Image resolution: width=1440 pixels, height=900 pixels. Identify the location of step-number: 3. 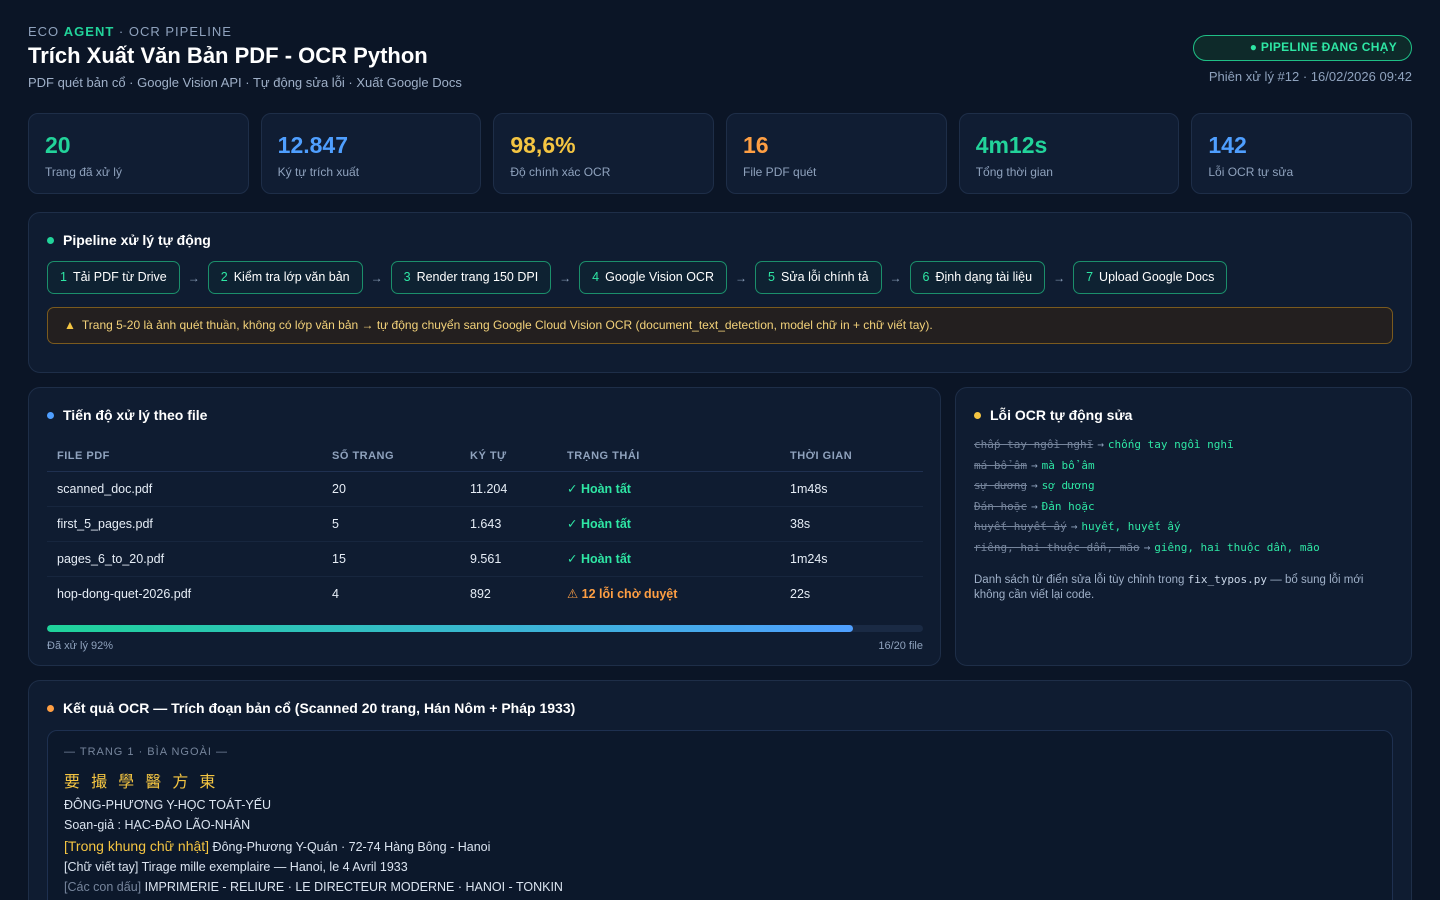
(407, 277).